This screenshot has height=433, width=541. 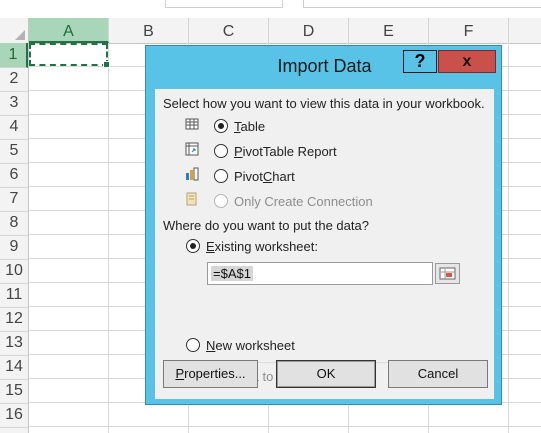 I want to click on collapse-dialog-button, so click(x=447, y=273).